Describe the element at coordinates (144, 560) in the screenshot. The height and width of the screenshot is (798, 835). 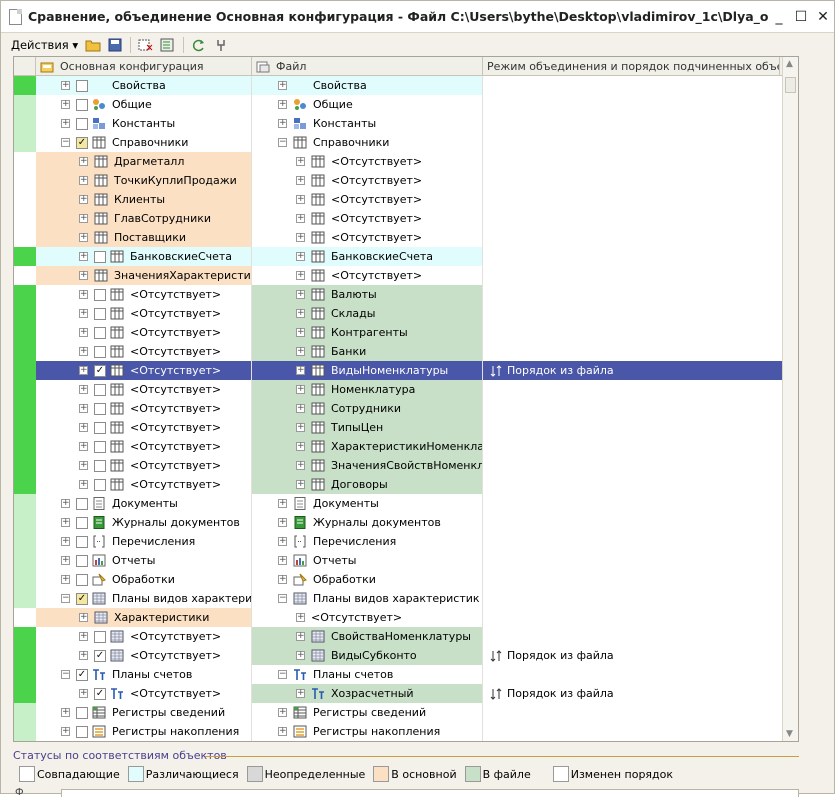
I see `main-config-cell: + Отчеты` at that location.